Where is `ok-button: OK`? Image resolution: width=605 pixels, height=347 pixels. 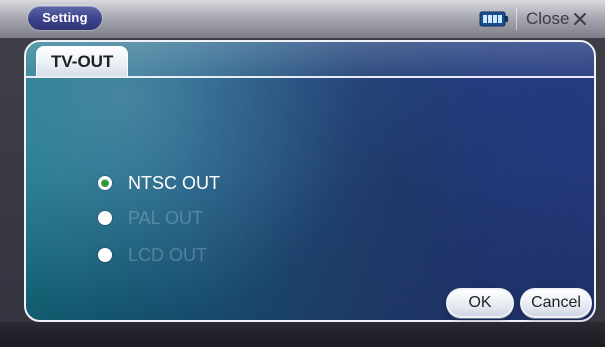
ok-button: OK is located at coordinates (480, 303).